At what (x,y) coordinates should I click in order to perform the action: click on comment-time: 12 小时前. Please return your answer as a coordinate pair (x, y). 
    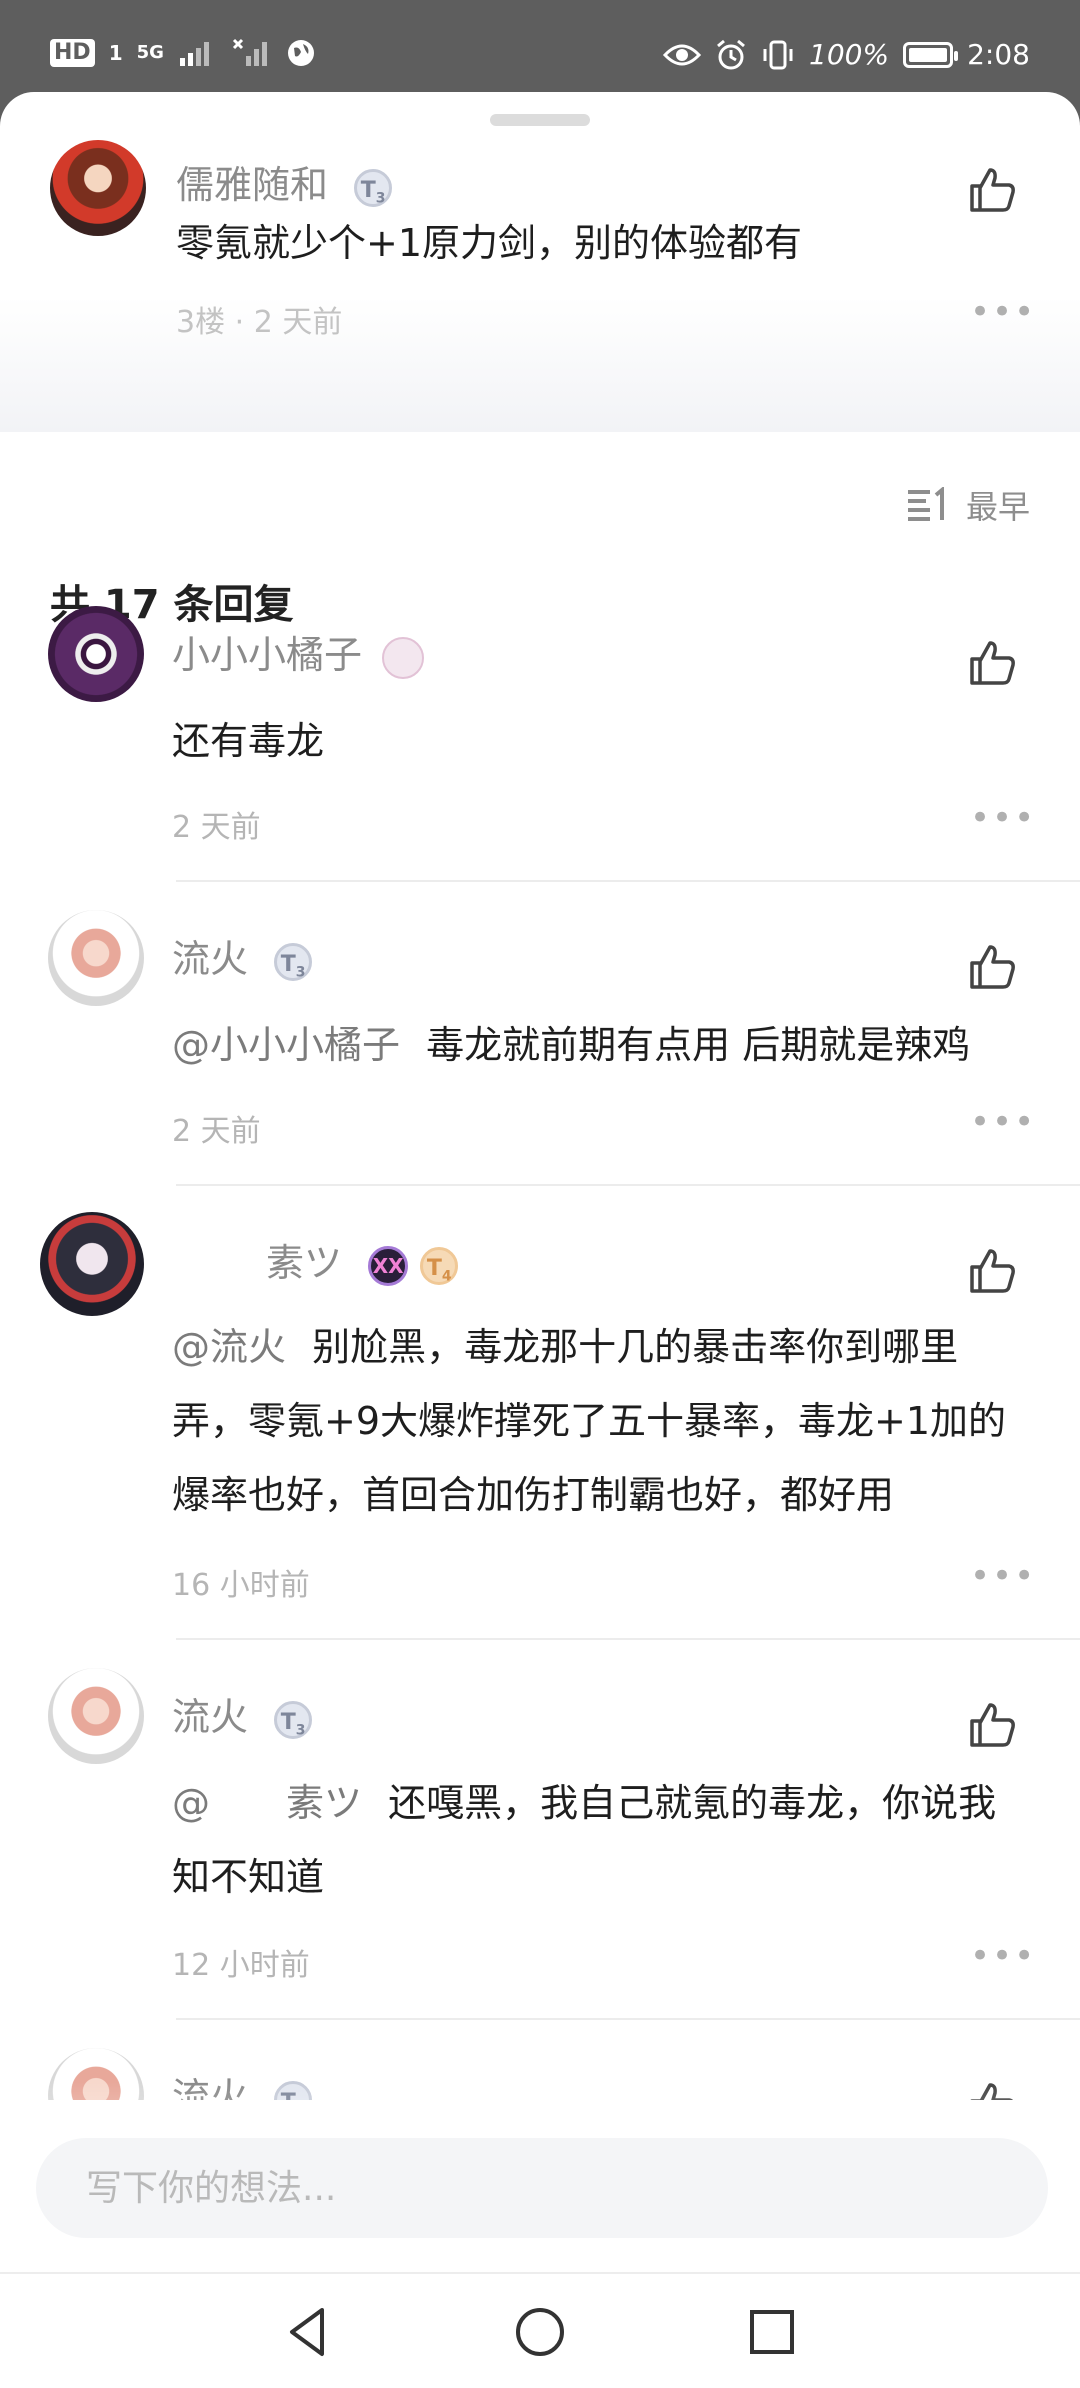
    Looking at the image, I should click on (241, 1965).